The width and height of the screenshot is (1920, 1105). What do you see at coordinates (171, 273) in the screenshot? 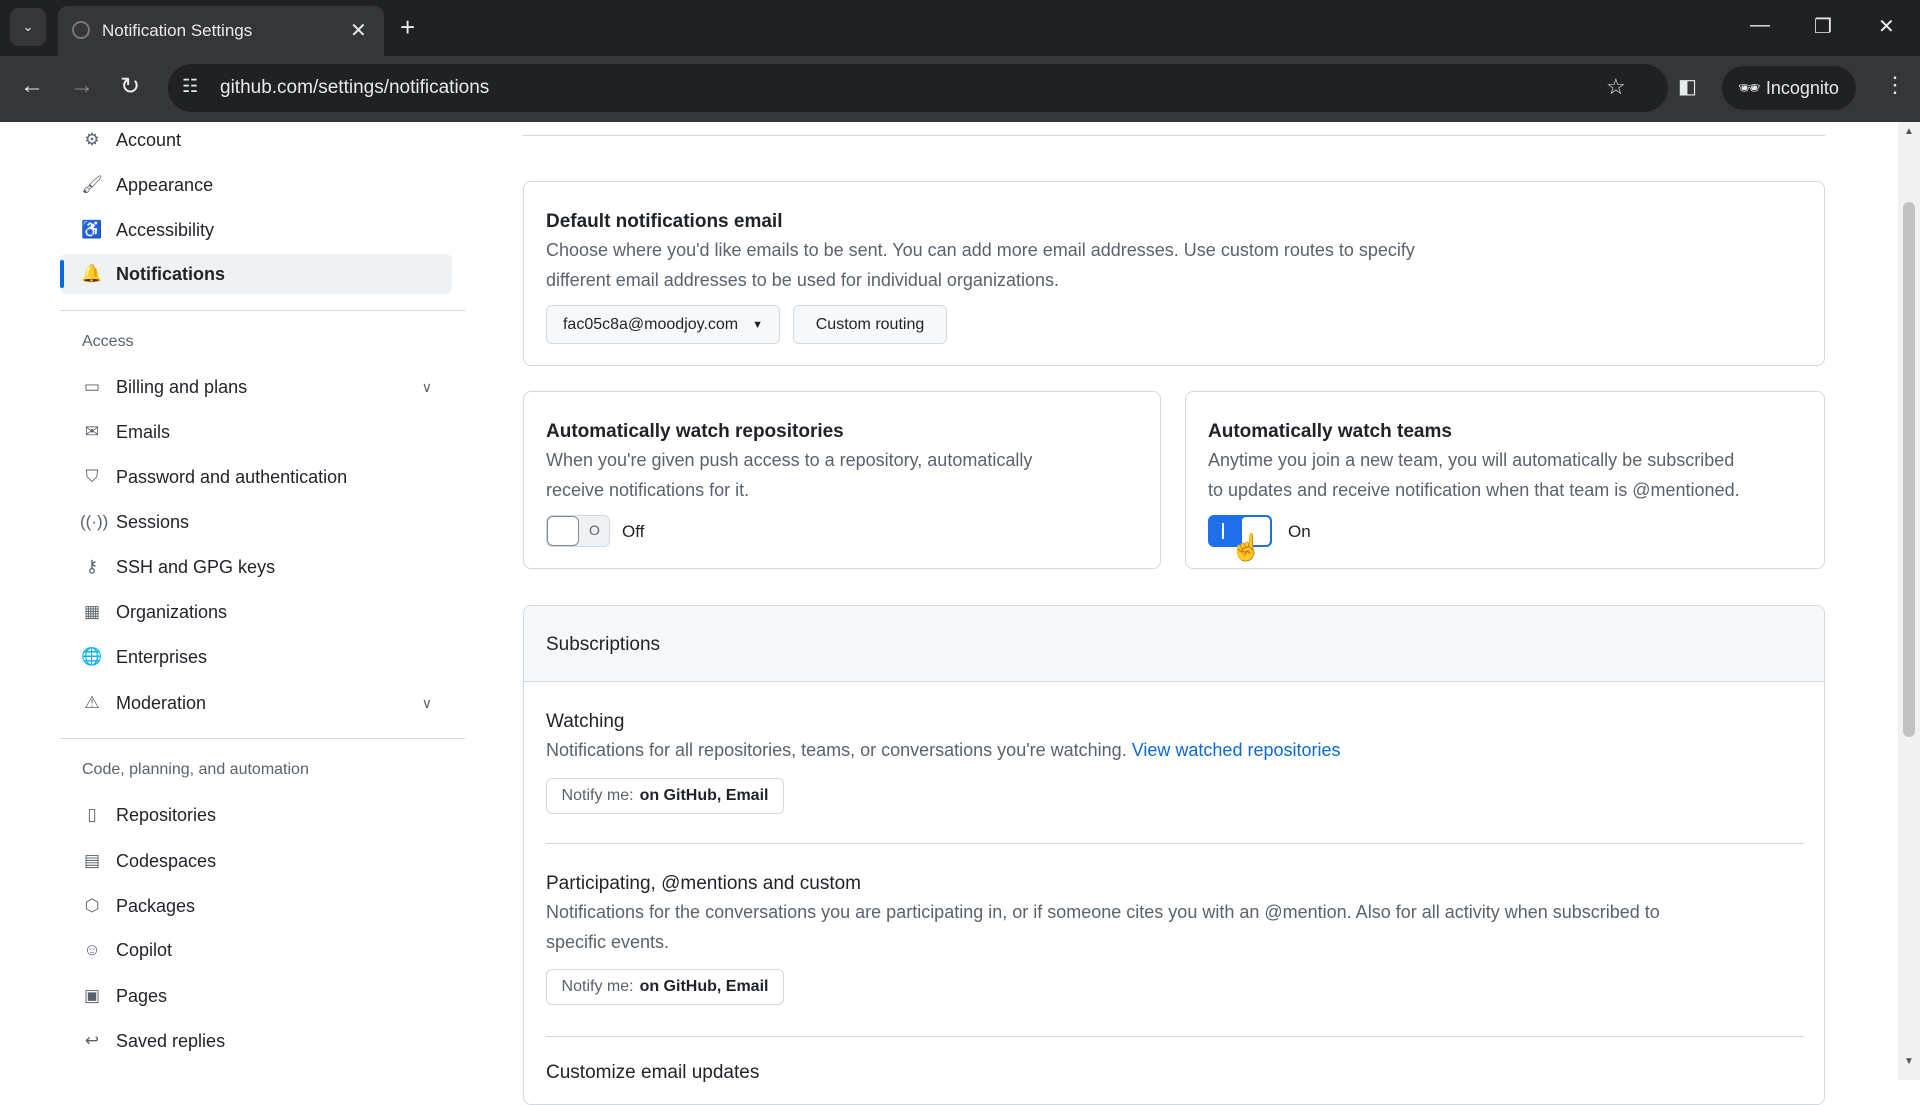
I see `sidebar-item-label: Notifications` at bounding box center [171, 273].